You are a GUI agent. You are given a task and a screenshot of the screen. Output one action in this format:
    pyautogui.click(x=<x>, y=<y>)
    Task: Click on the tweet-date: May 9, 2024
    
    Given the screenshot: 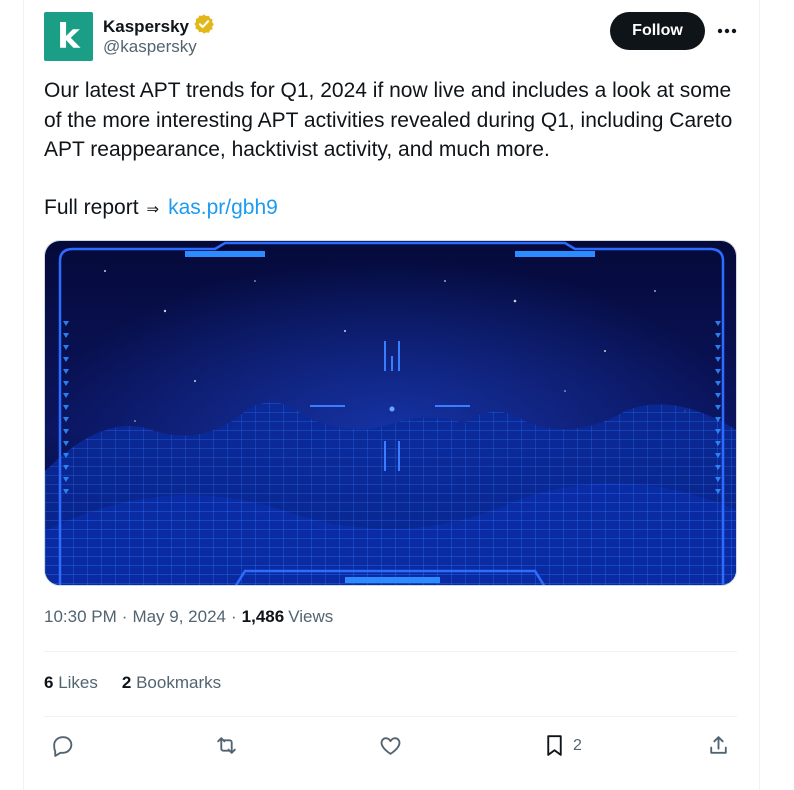 What is the action you would take?
    pyautogui.click(x=179, y=617)
    